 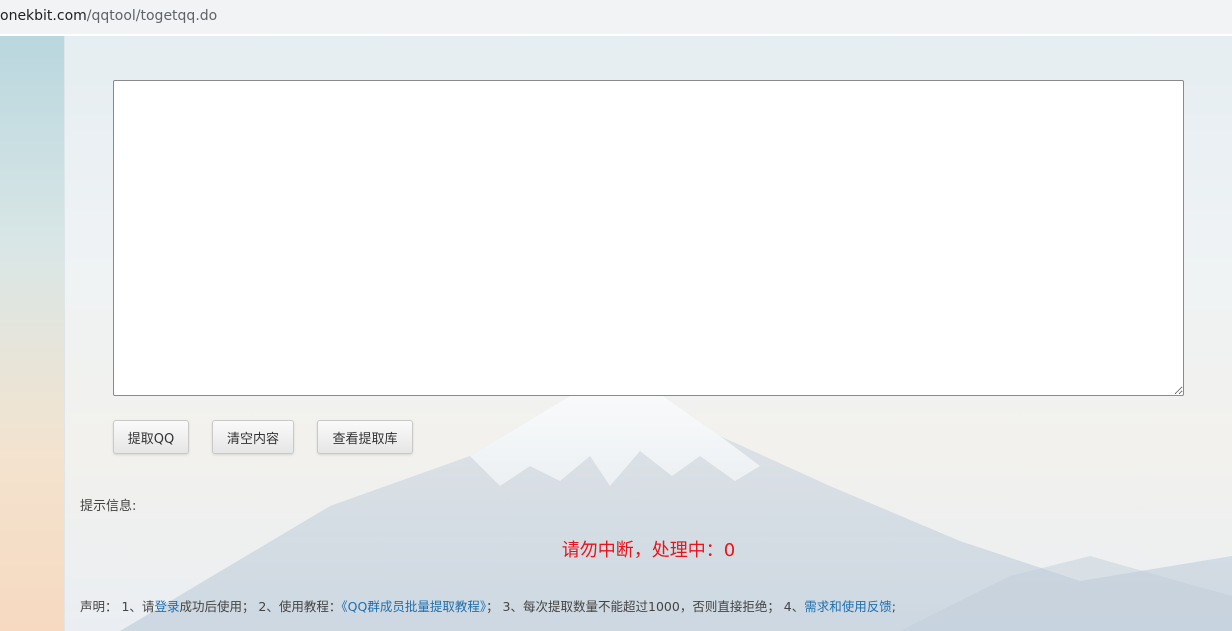 I want to click on view-library-button: 查看提取库, so click(x=365, y=437).